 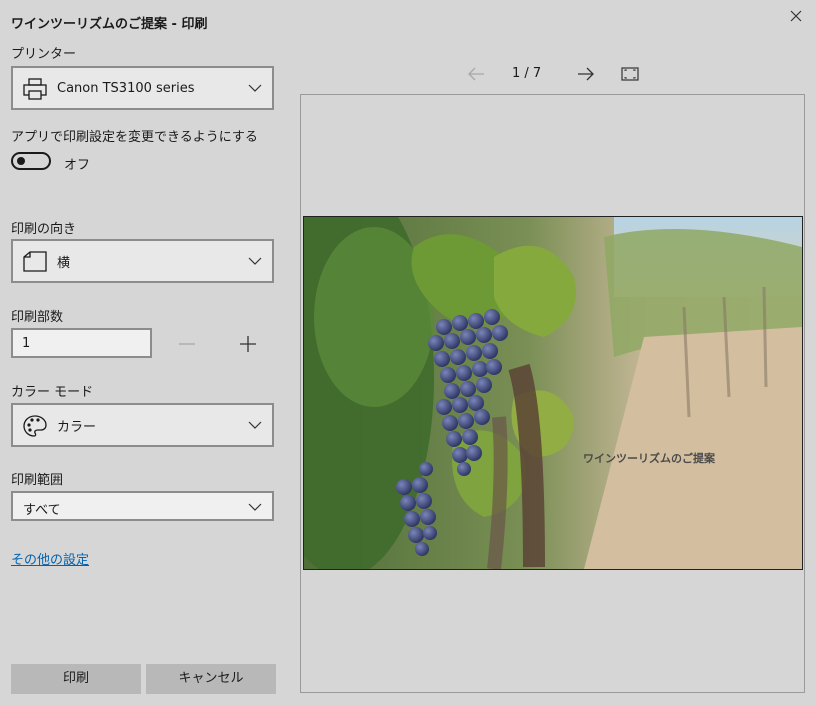 What do you see at coordinates (35, 89) in the screenshot?
I see `printer-icon` at bounding box center [35, 89].